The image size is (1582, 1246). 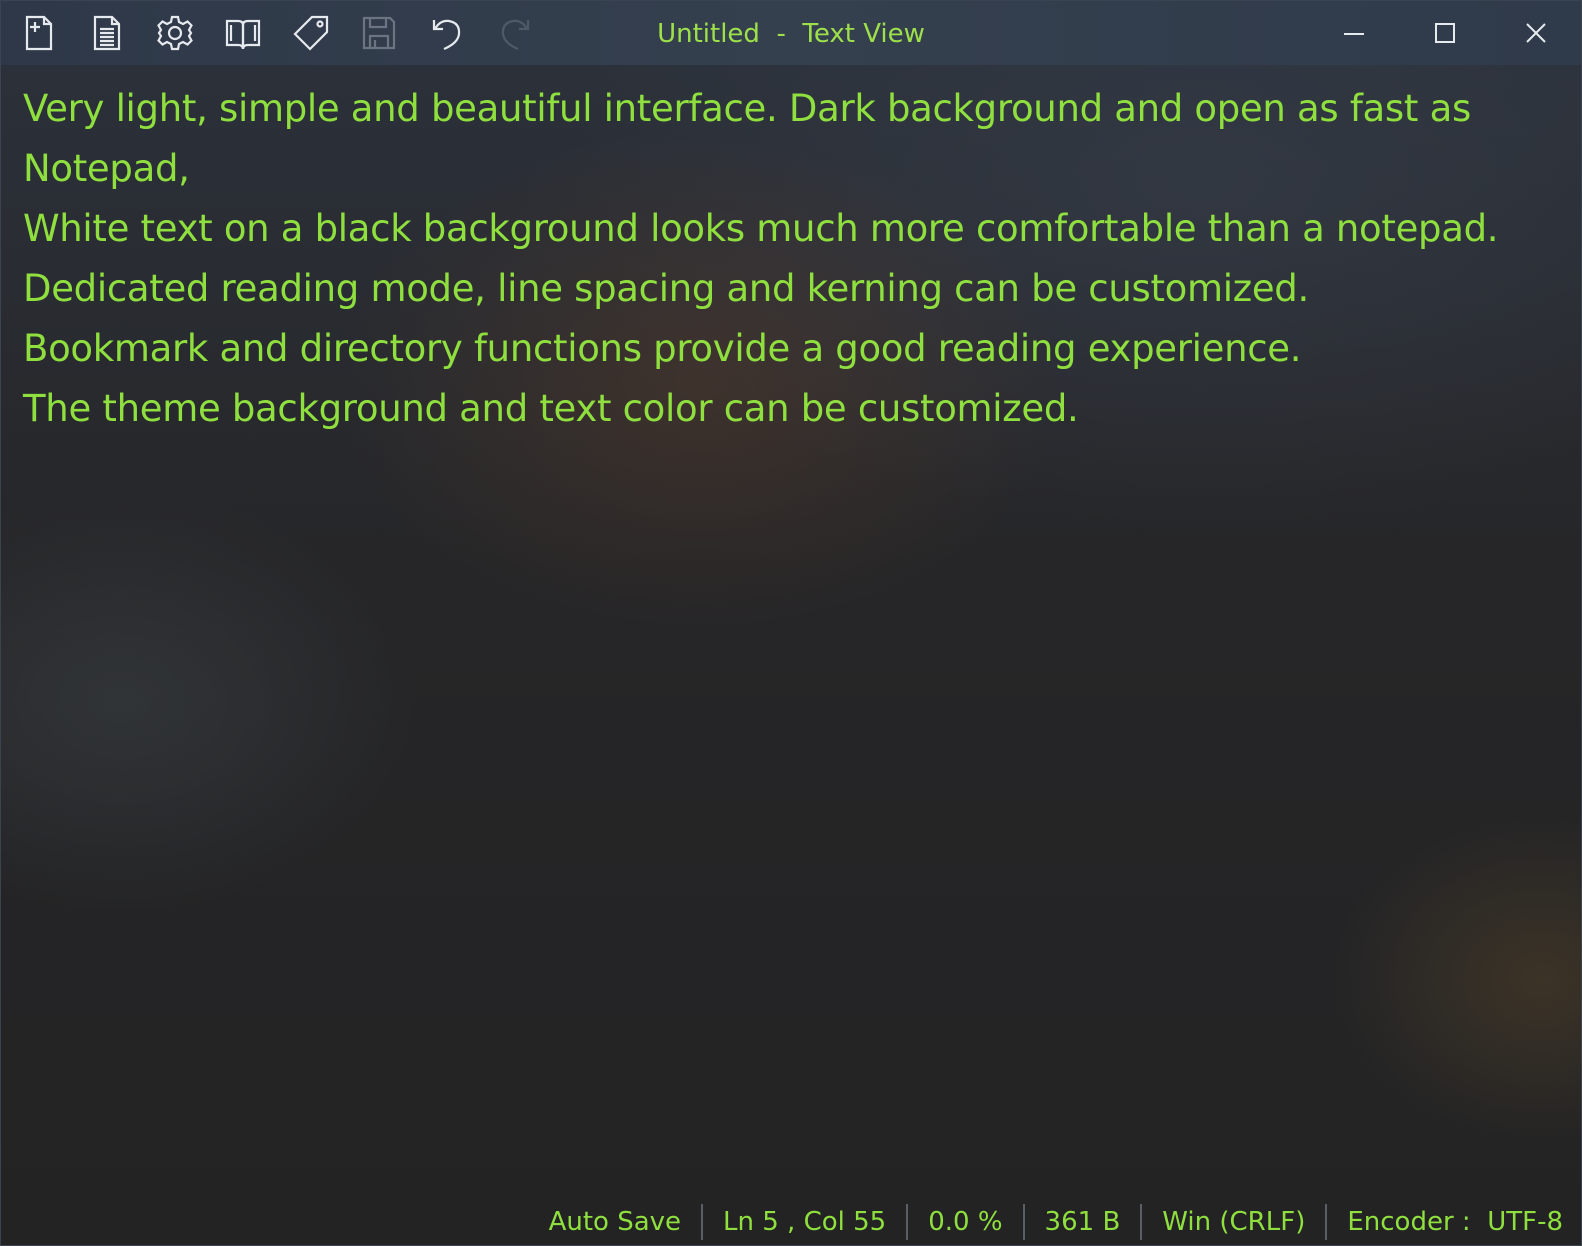 I want to click on save-button, so click(x=379, y=33).